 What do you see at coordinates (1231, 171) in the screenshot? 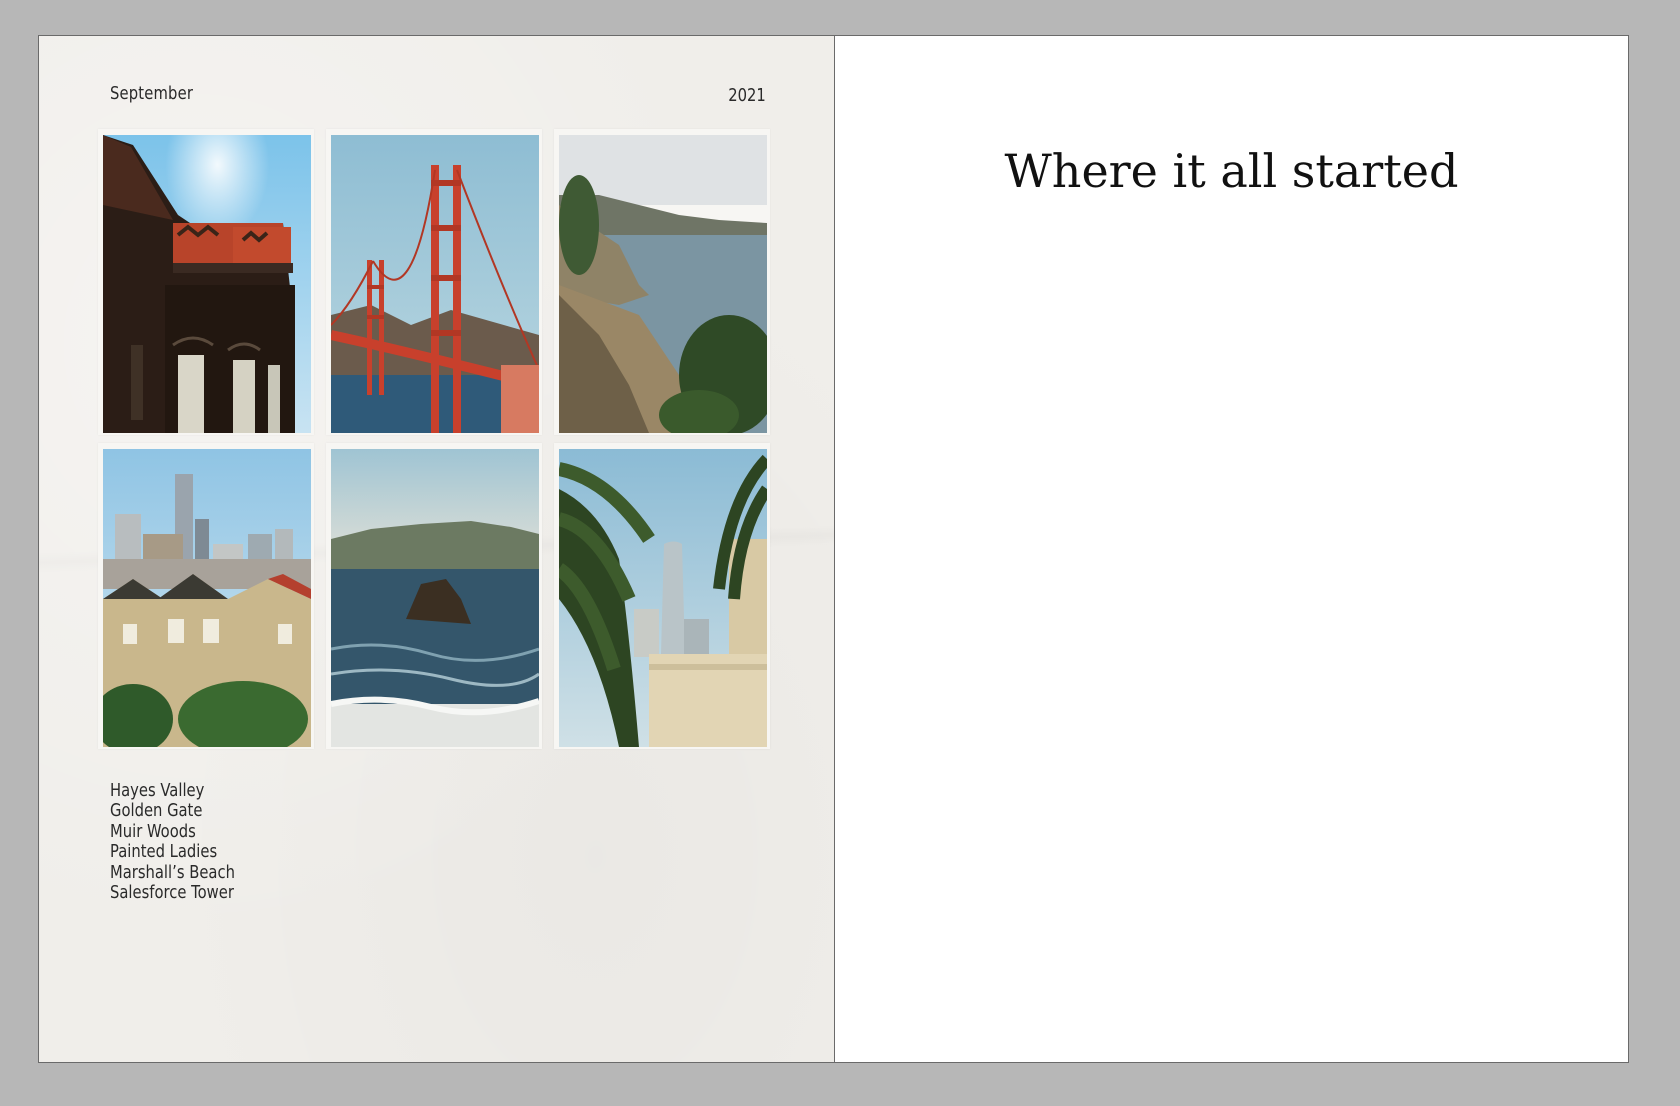
I see `page-heading: Where it all started` at bounding box center [1231, 171].